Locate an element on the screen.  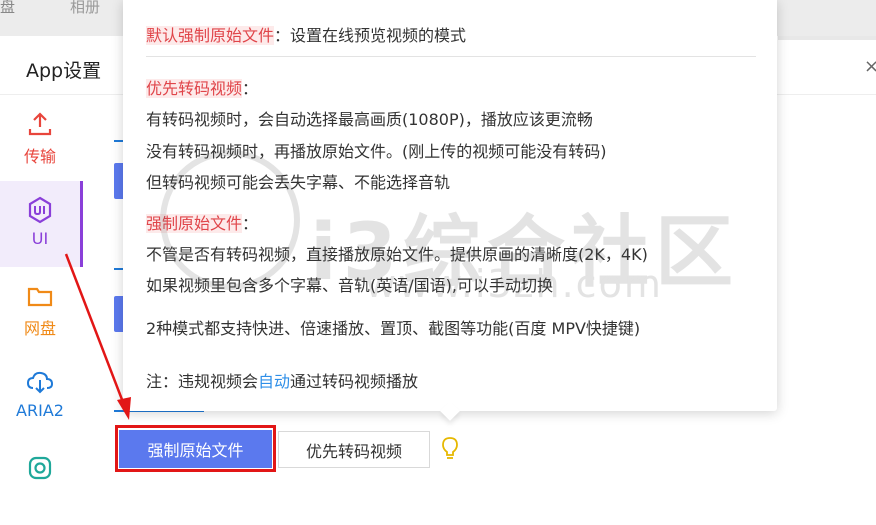
popover-note: 注：违规视频会自动通过转码视频播放 is located at coordinates (282, 380).